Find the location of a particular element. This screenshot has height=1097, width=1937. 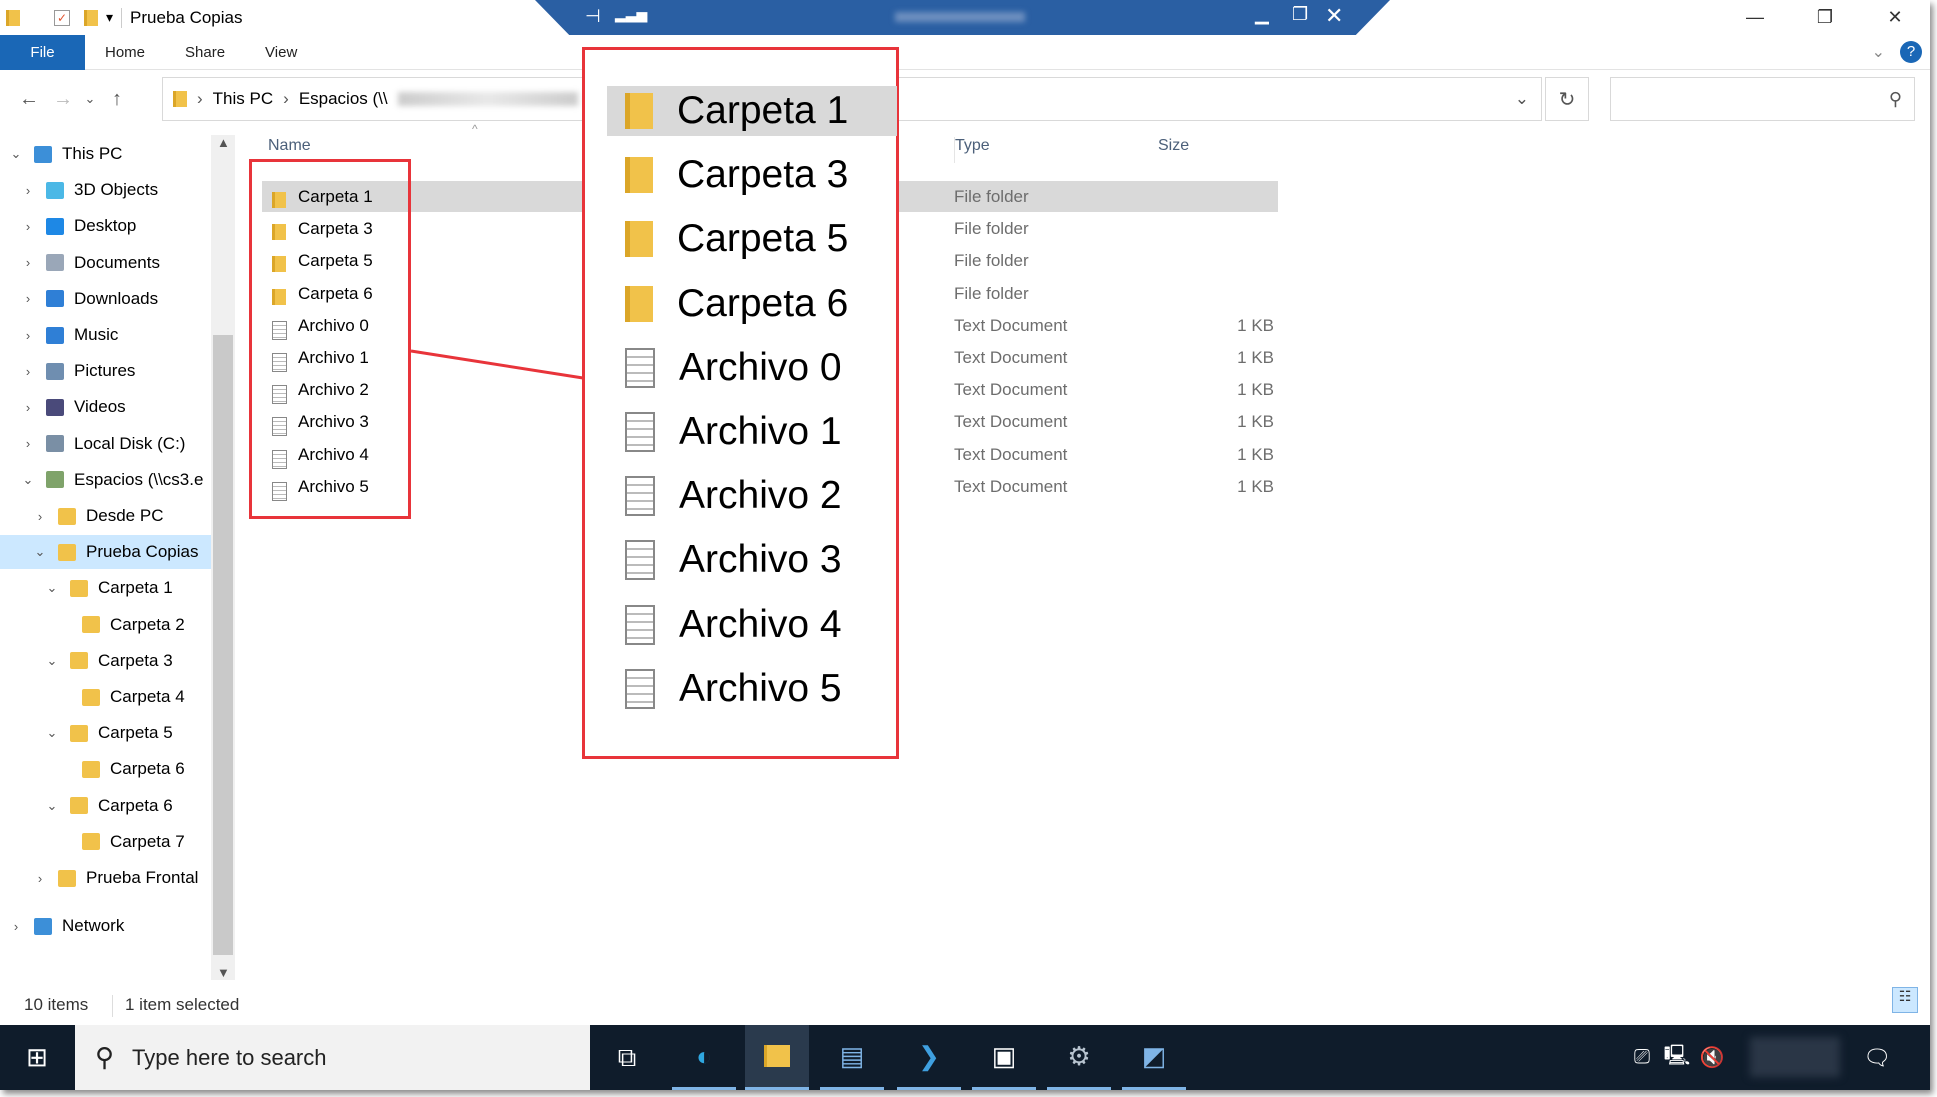

callout-item: Carpeta 6 is located at coordinates (752, 304).